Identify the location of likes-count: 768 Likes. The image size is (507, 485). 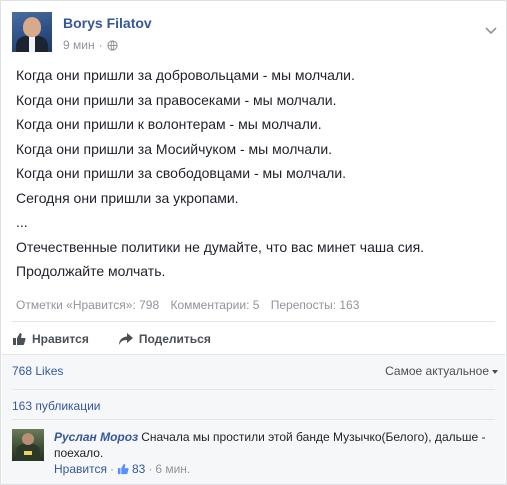
(37, 371).